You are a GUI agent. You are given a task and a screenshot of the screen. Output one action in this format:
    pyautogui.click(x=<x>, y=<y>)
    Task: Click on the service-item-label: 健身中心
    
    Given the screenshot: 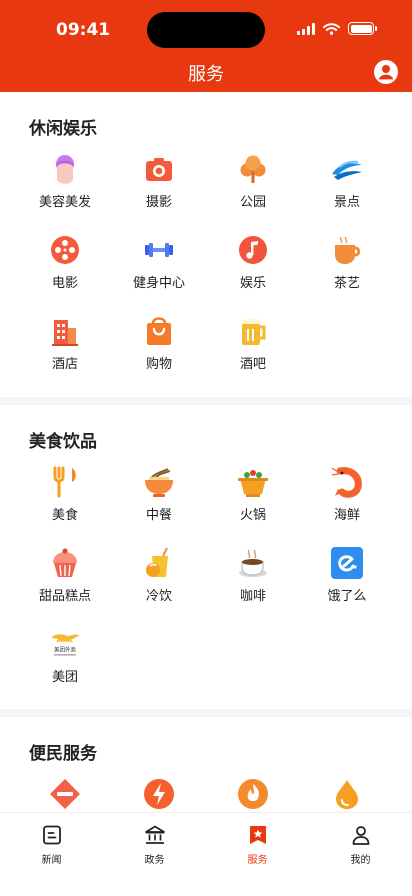 What is the action you would take?
    pyautogui.click(x=158, y=283)
    